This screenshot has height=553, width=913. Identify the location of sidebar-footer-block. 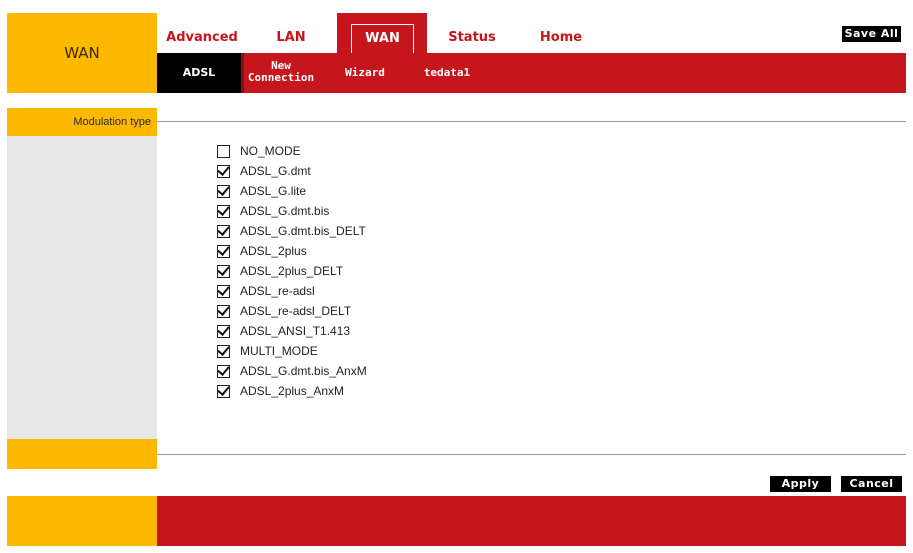
(82, 454).